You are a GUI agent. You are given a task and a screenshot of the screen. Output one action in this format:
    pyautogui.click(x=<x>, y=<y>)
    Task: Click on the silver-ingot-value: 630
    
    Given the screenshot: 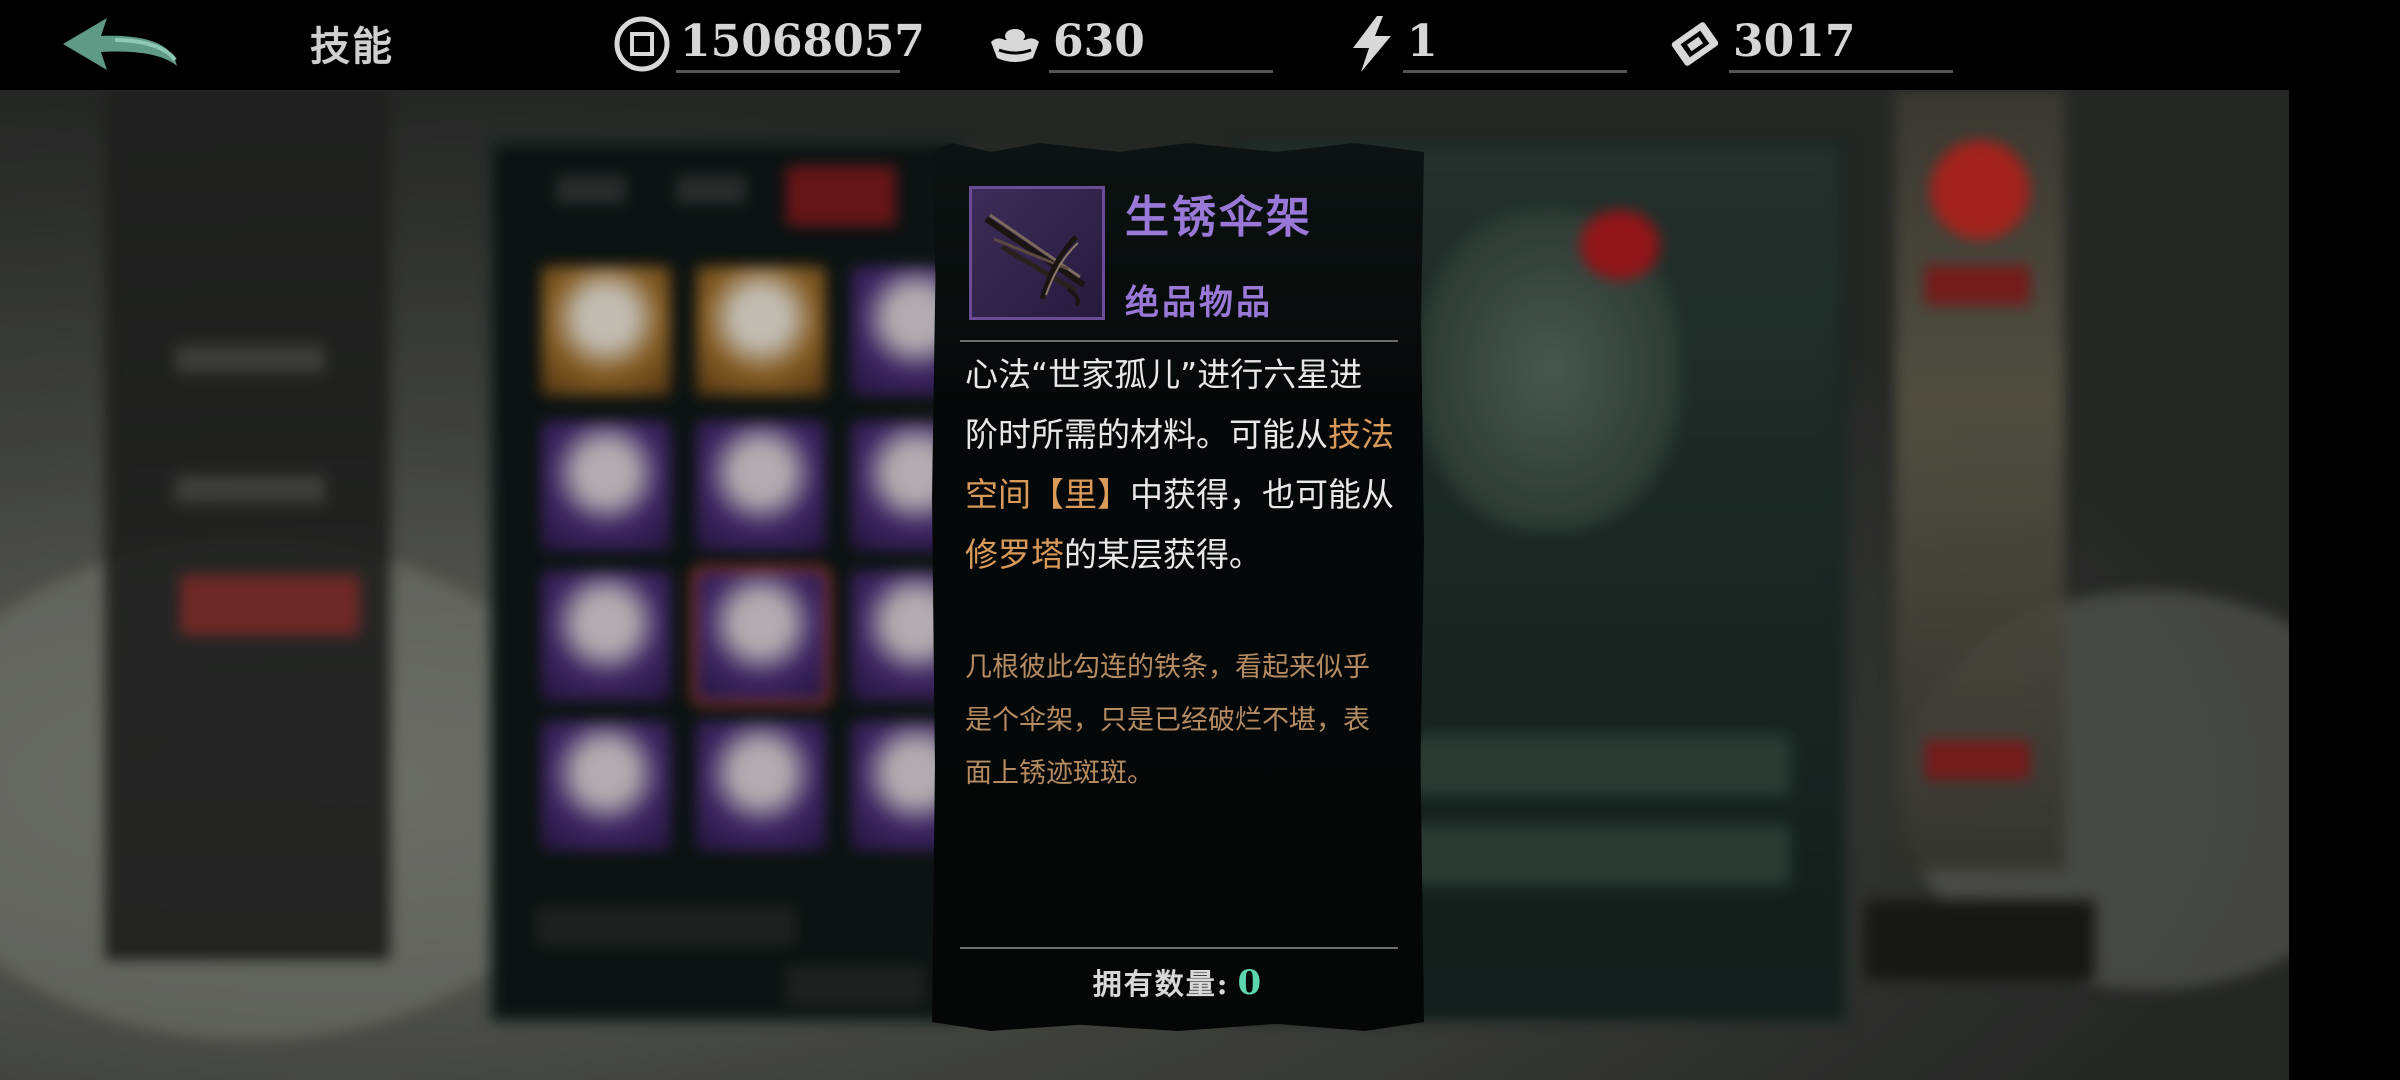 What is the action you would take?
    pyautogui.click(x=1099, y=41)
    